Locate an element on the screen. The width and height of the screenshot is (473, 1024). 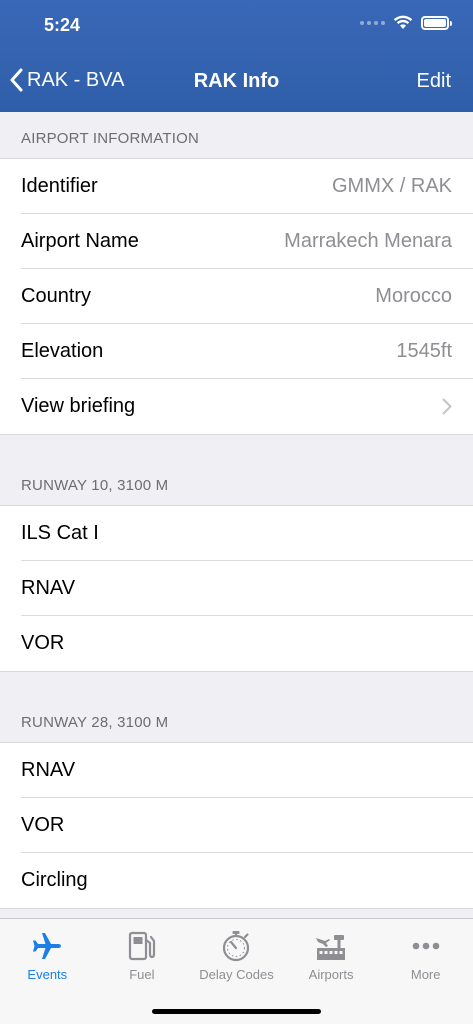
cellular-signal-icon is located at coordinates (372, 22).